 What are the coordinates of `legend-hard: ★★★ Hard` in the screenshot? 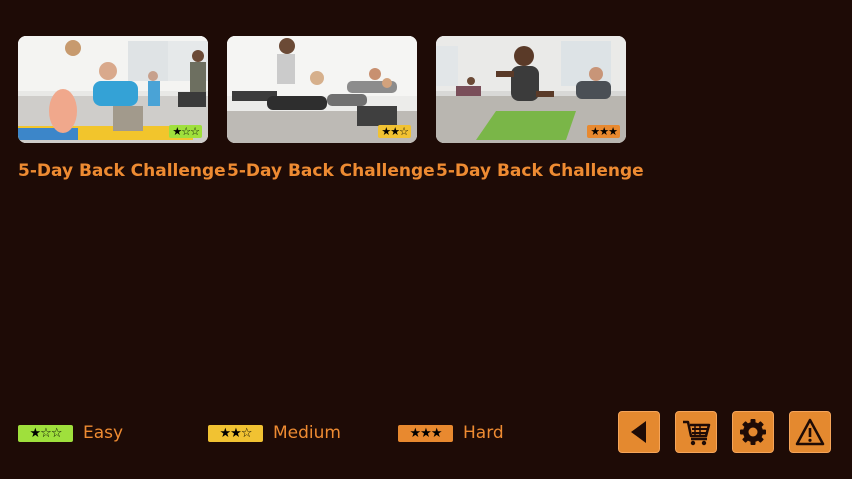 It's located at (451, 433).